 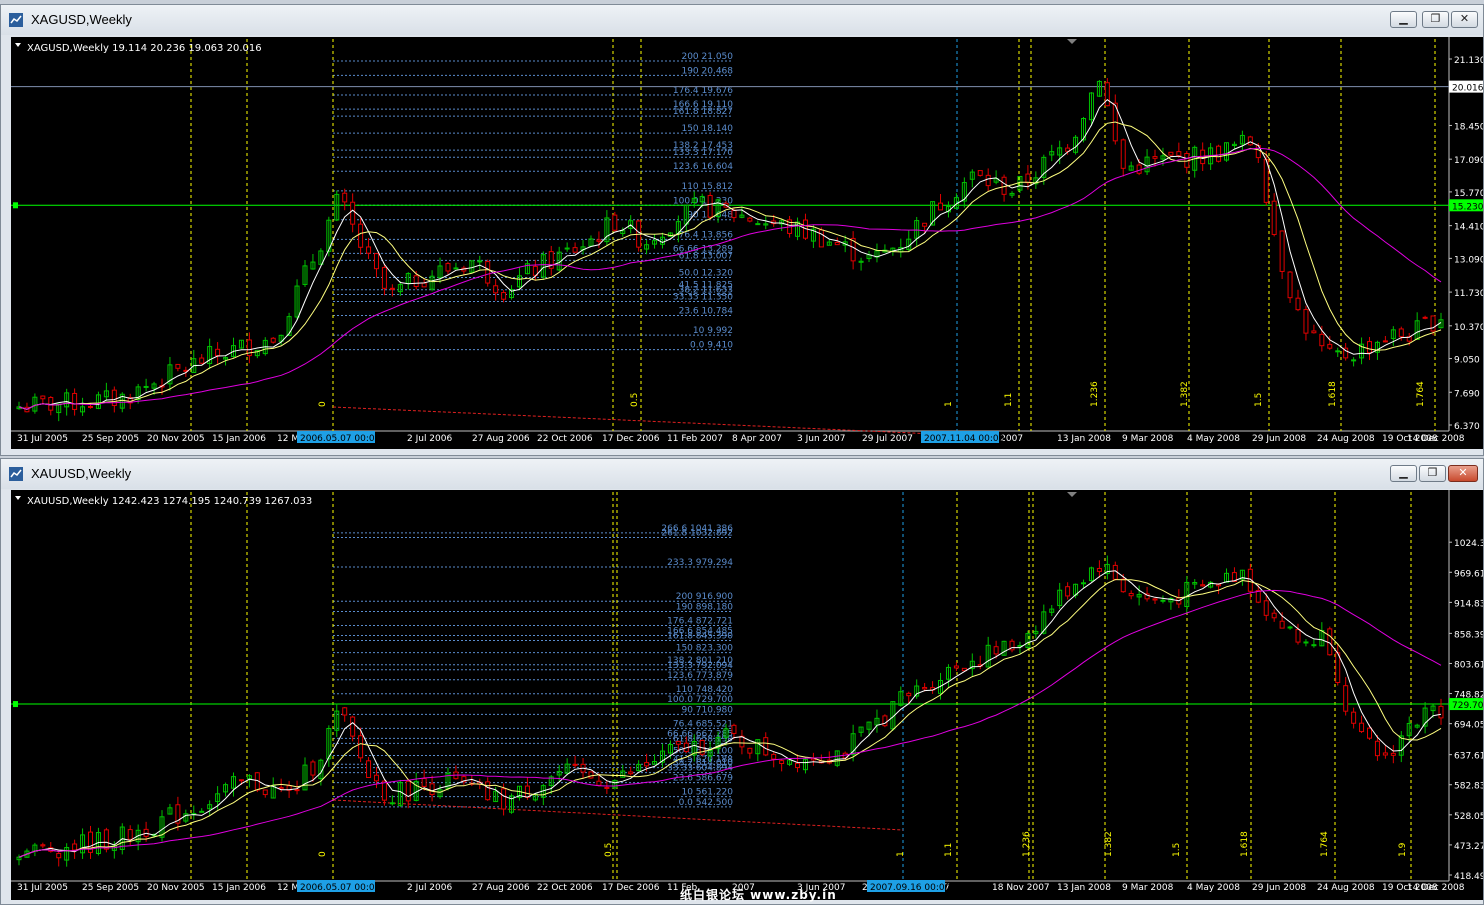 What do you see at coordinates (964, 439) in the screenshot?
I see `date-tag-label: 2007.11.04 00:00` at bounding box center [964, 439].